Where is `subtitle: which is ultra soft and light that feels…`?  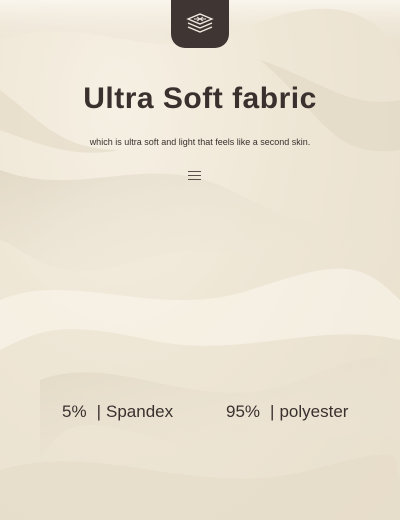 subtitle: which is ultra soft and light that feels… is located at coordinates (200, 142).